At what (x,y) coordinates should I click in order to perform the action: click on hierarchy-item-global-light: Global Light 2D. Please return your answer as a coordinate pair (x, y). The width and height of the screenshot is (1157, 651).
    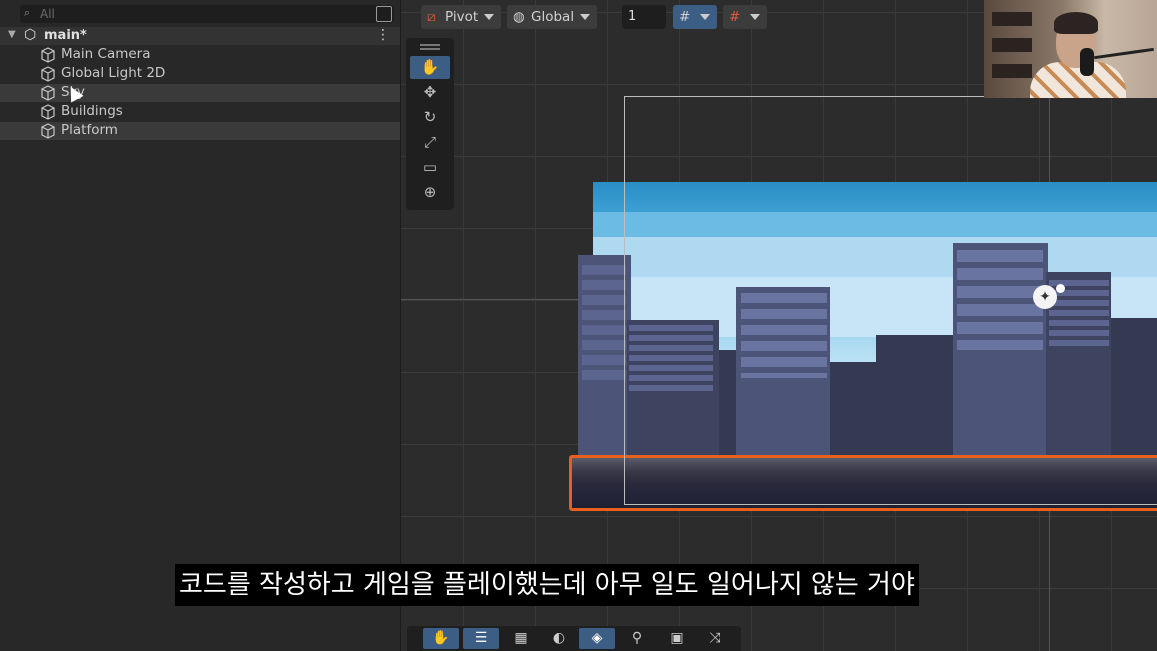
    Looking at the image, I should click on (200, 74).